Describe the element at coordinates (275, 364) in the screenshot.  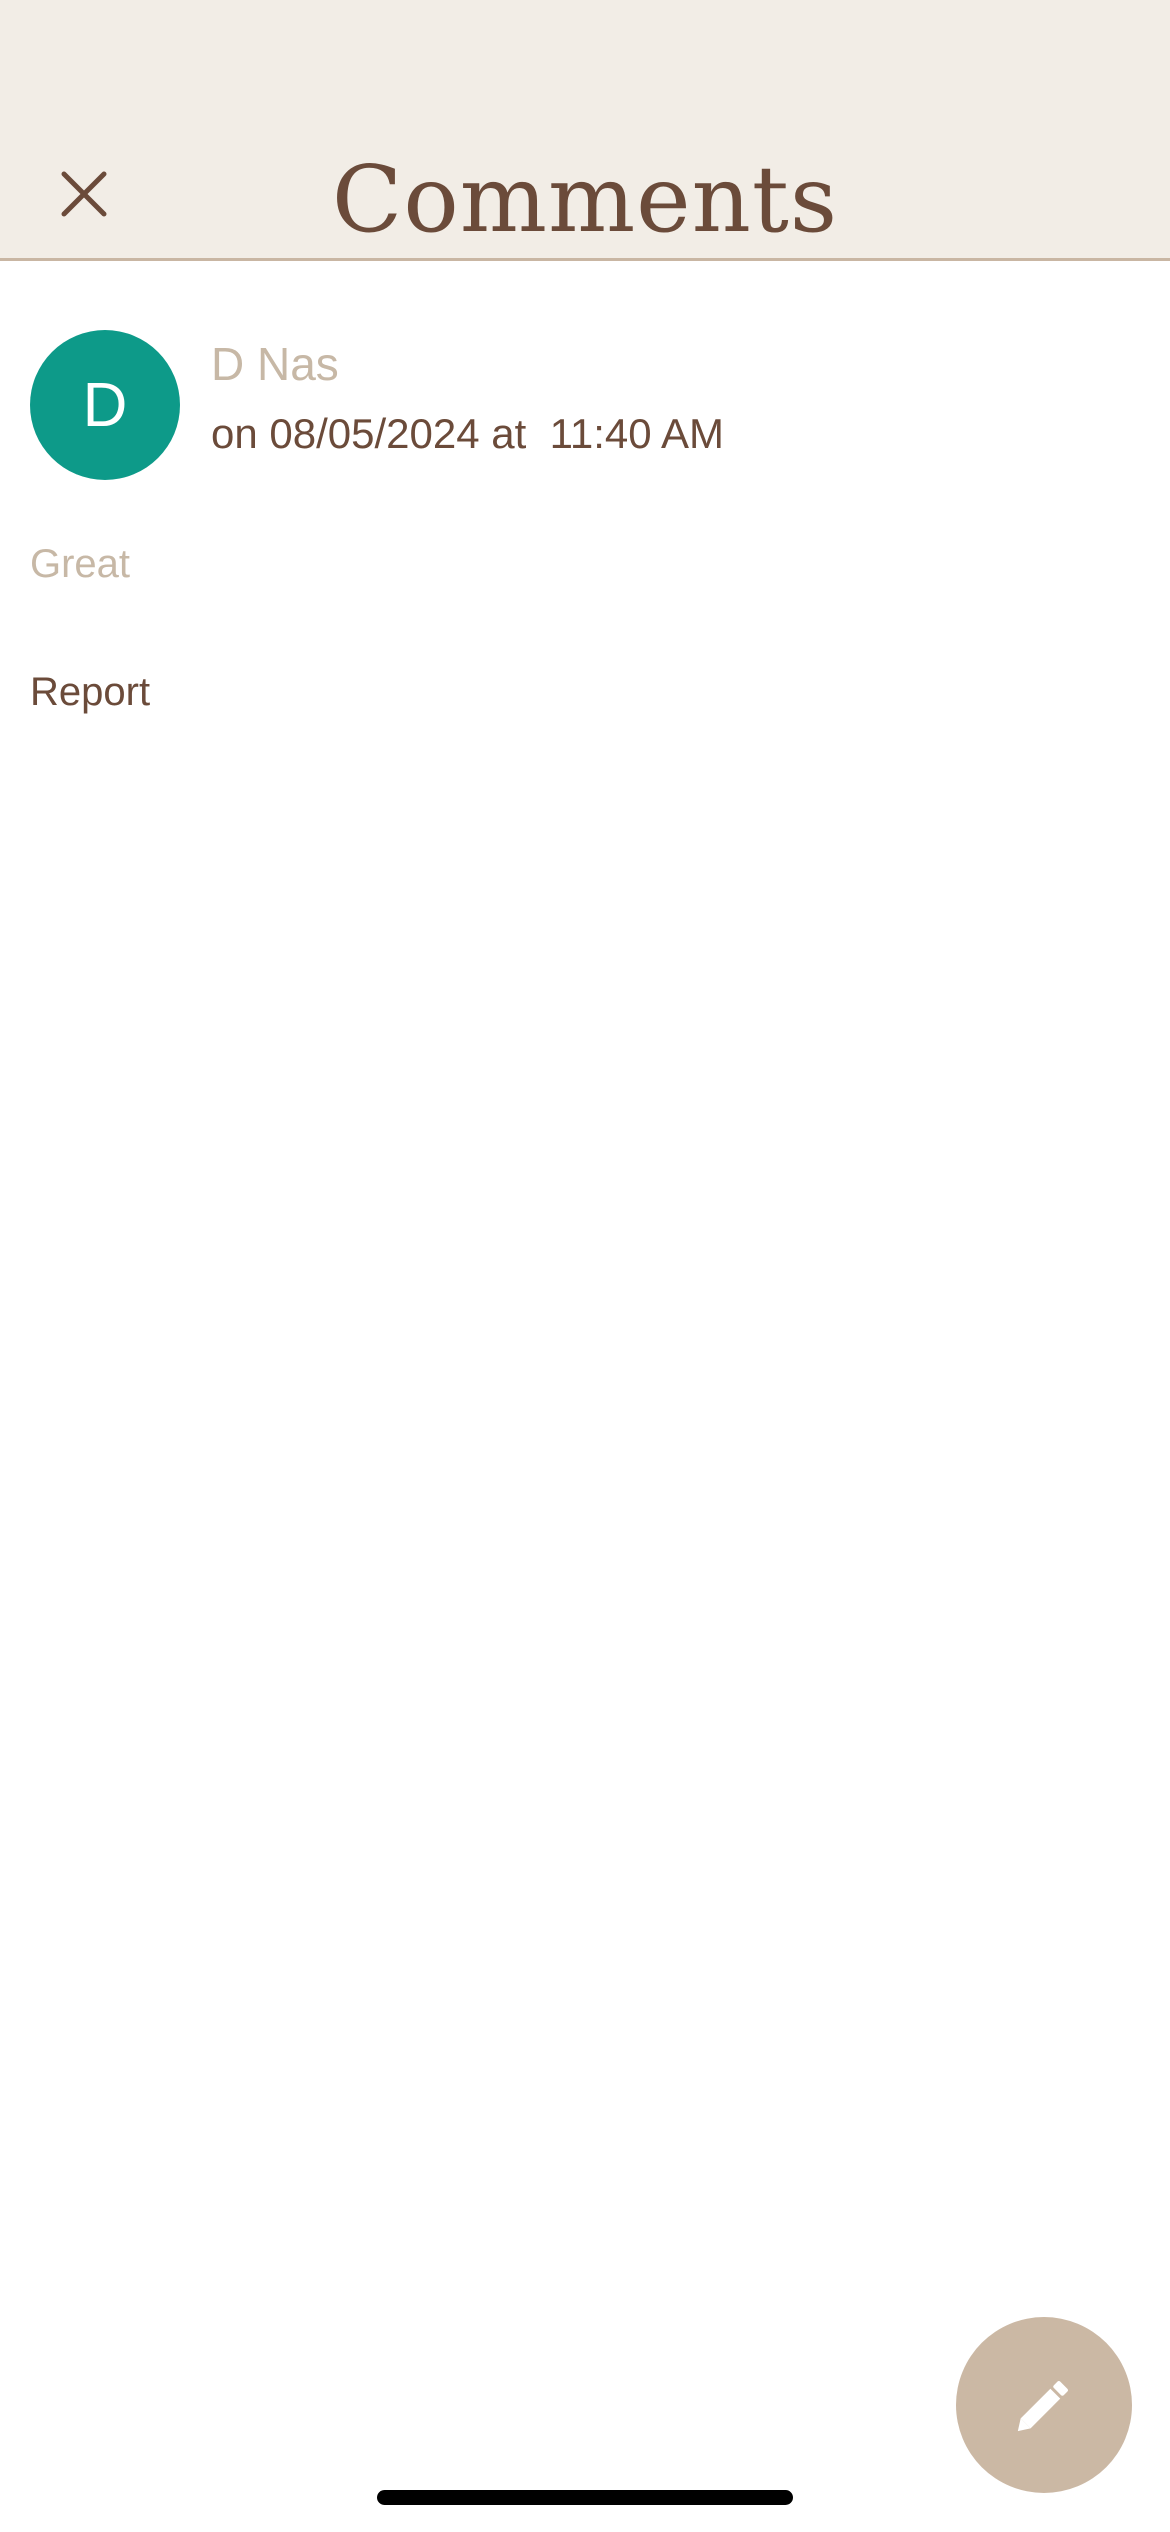
I see `comment-author: D Nas` at that location.